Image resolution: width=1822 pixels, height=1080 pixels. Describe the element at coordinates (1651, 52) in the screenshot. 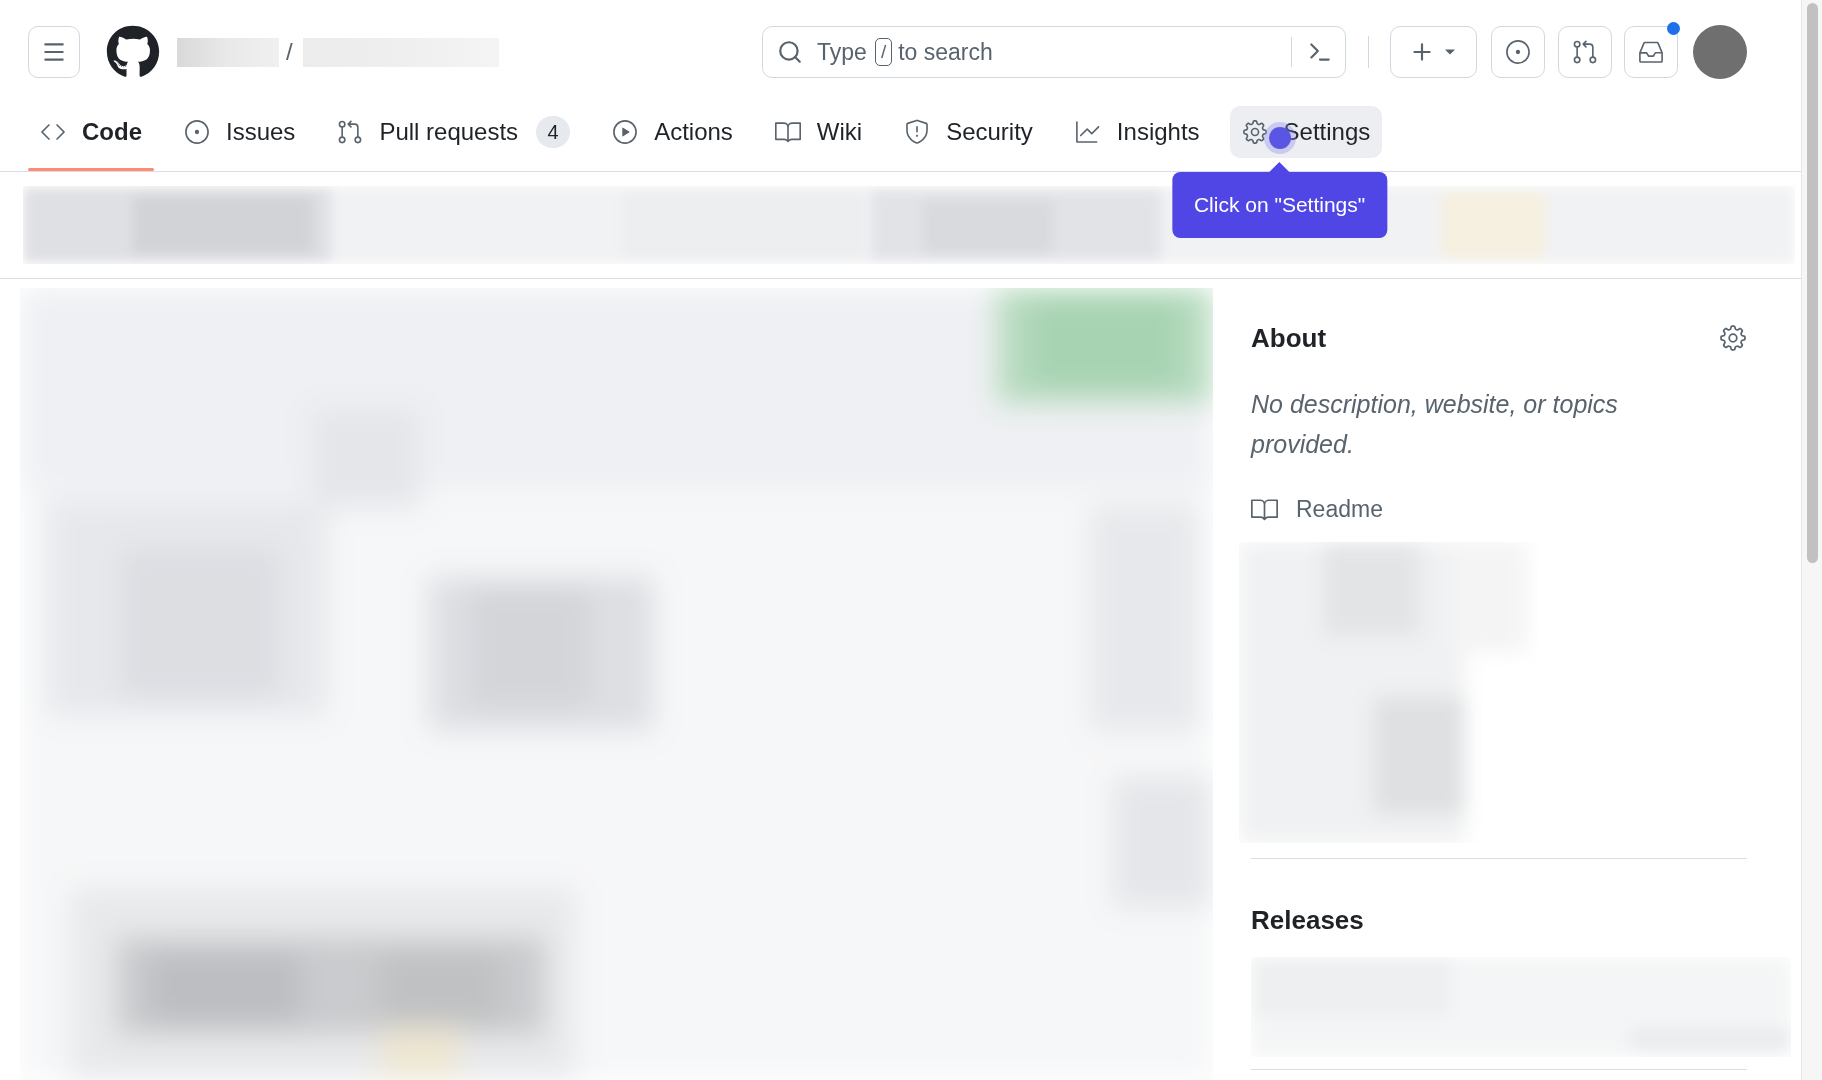

I see `inbox-icon` at that location.